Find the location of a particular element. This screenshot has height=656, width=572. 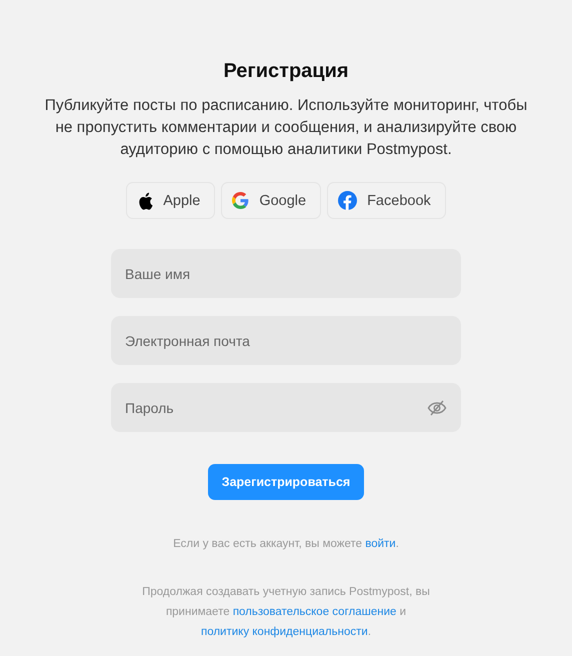

description-text: Публикуйте посты по расписанию. Используйте мониторинг, чтобы не пропустить комментарии и сообщения, и анализируйте свою аудиторию с помощью аналитики Postmypost. is located at coordinates (286, 128).